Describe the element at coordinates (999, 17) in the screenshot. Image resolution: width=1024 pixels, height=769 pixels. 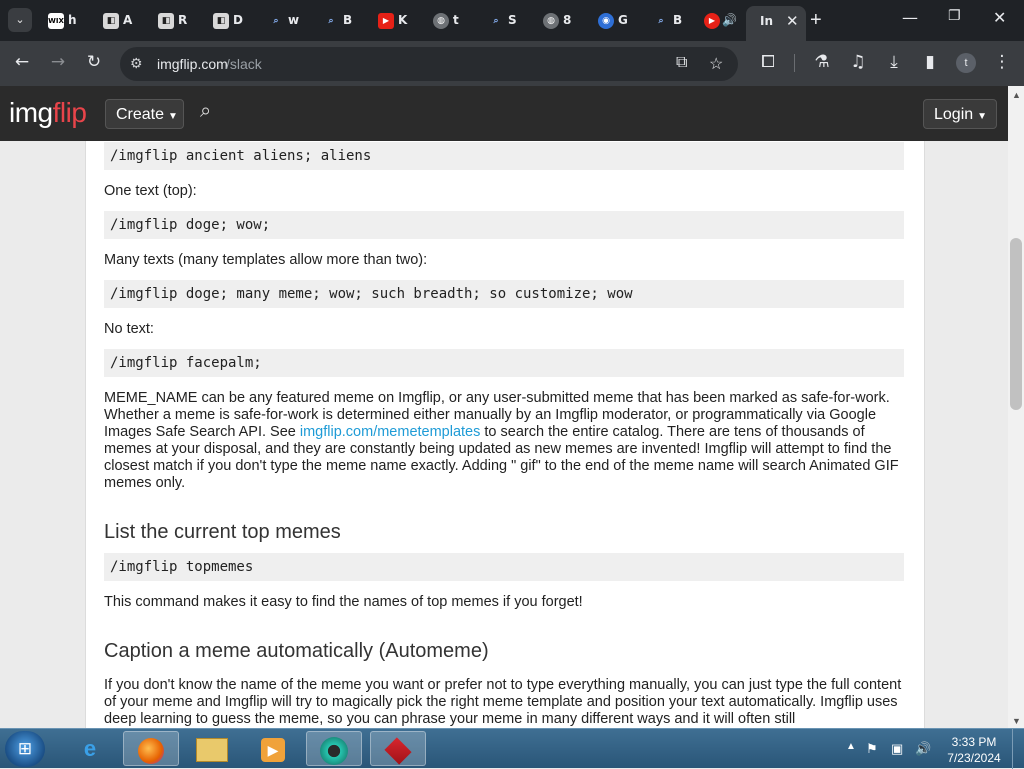
I see `close-window-button: ✕` at that location.